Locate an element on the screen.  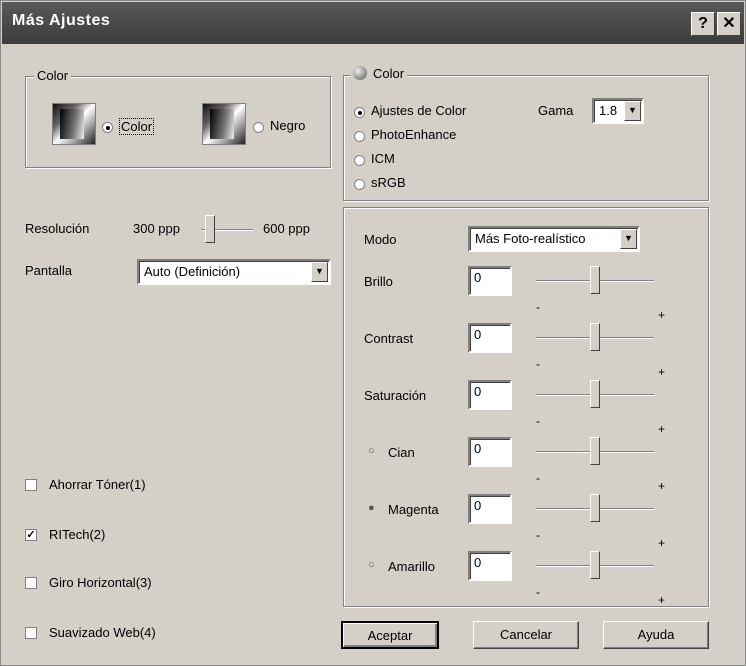
icm-label: ICM is located at coordinates (383, 158).